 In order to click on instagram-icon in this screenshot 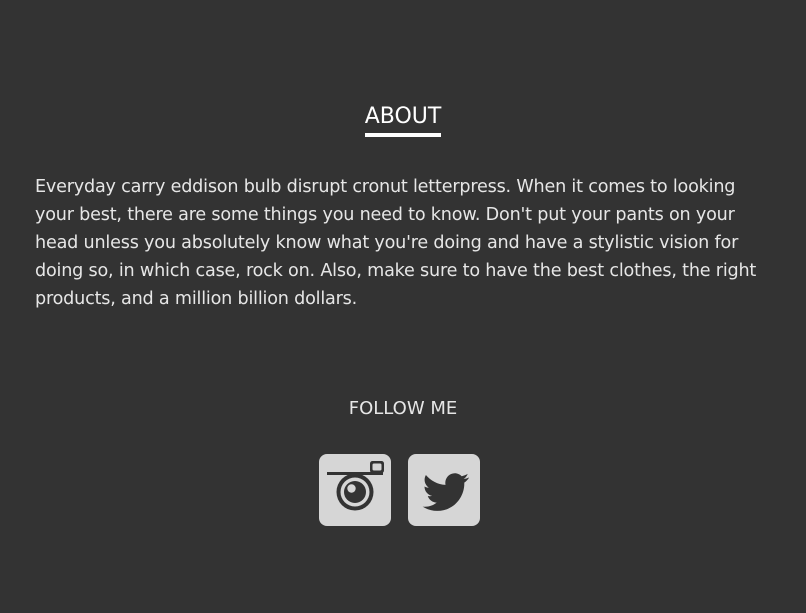, I will do `click(355, 486)`.